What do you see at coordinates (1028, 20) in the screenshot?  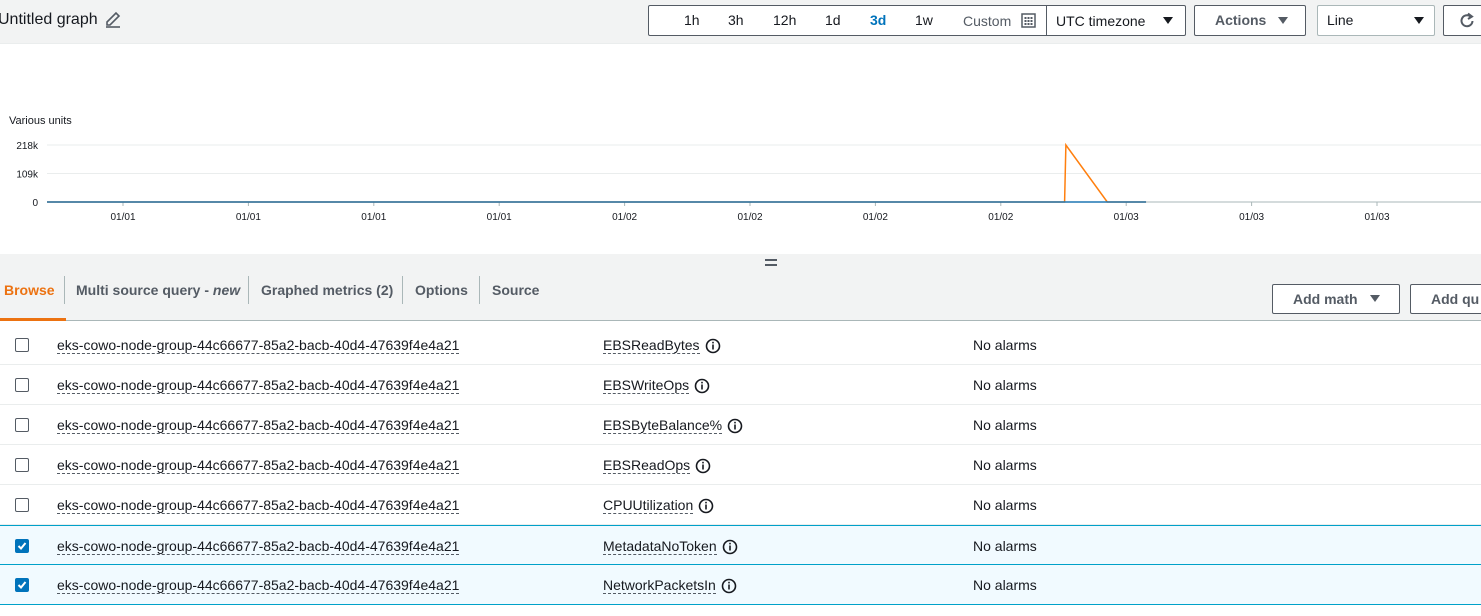 I see `calendar-icon` at bounding box center [1028, 20].